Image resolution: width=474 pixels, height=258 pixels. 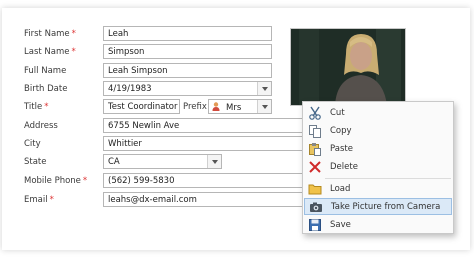 What do you see at coordinates (315, 113) in the screenshot?
I see `scissors-icon` at bounding box center [315, 113].